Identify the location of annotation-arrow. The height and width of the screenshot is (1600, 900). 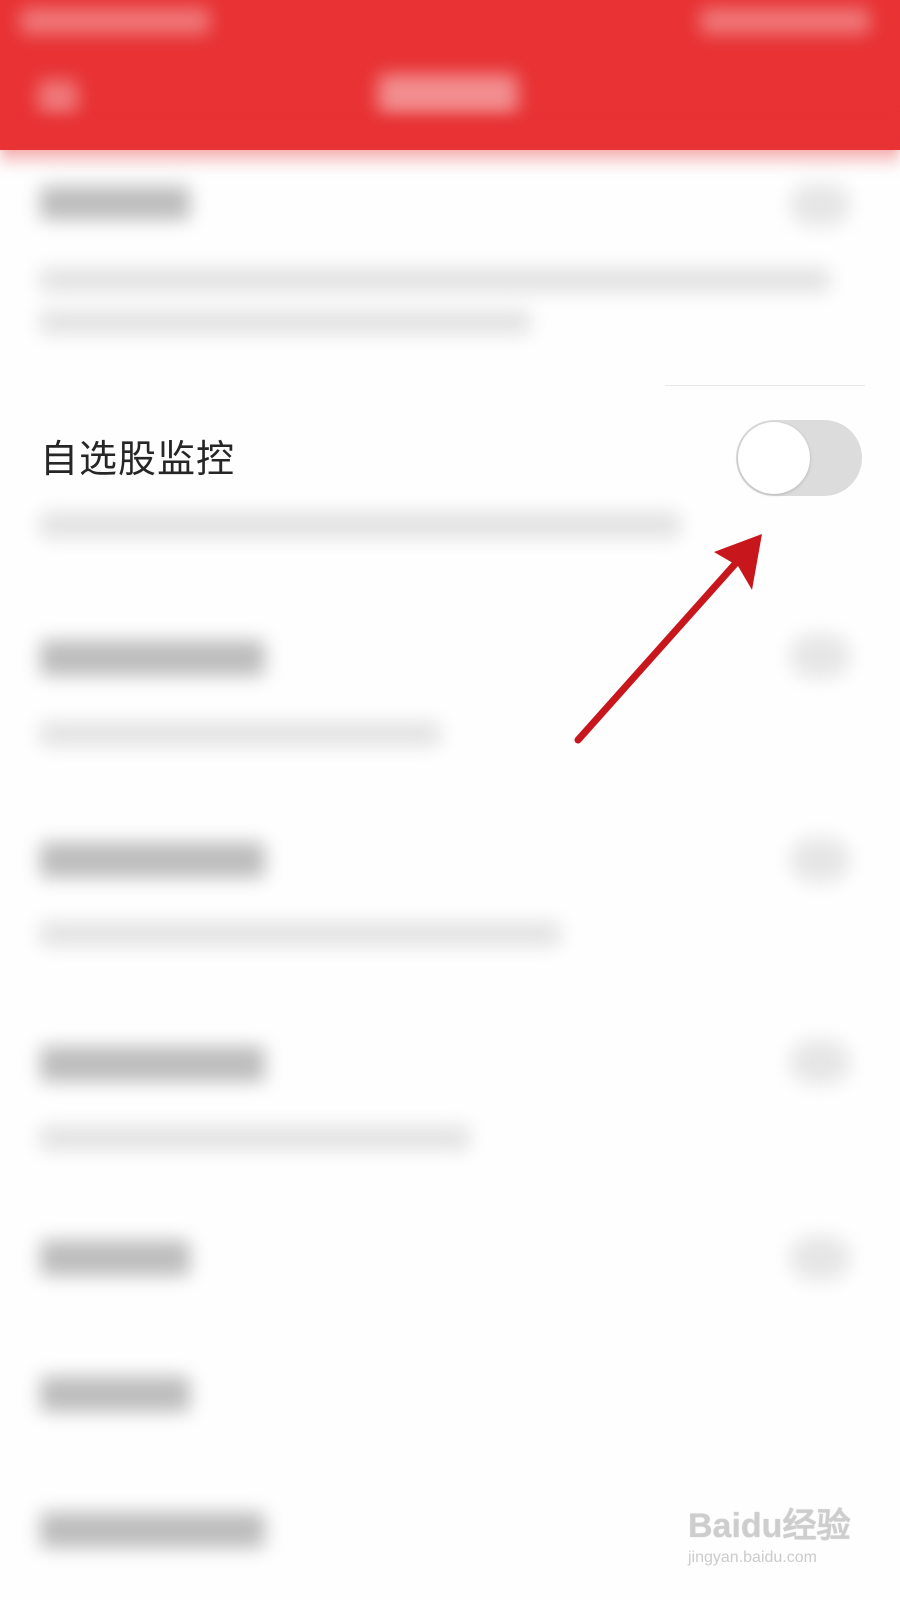
(668, 639).